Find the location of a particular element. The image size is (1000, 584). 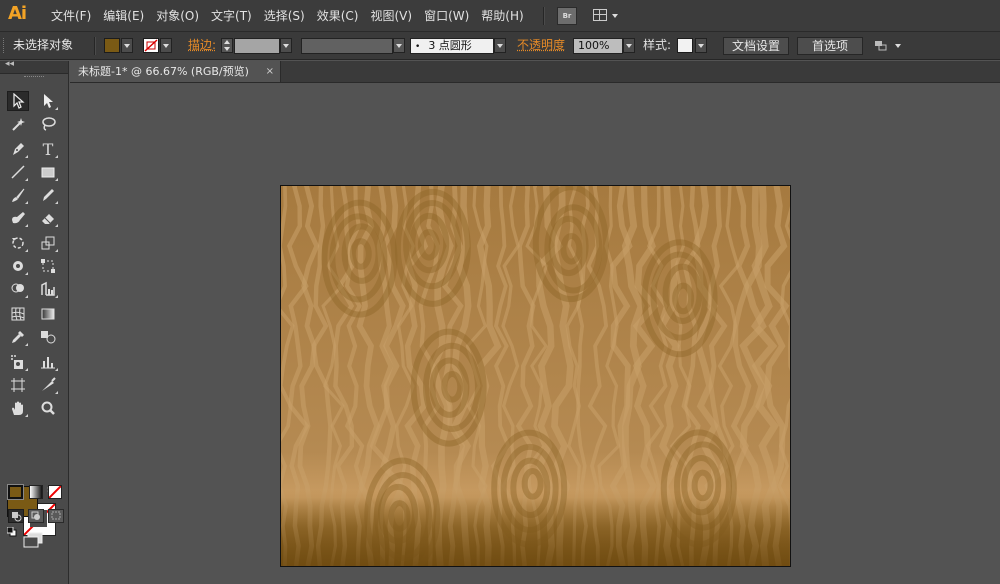

shape-builder-tool-icon is located at coordinates (18, 289).